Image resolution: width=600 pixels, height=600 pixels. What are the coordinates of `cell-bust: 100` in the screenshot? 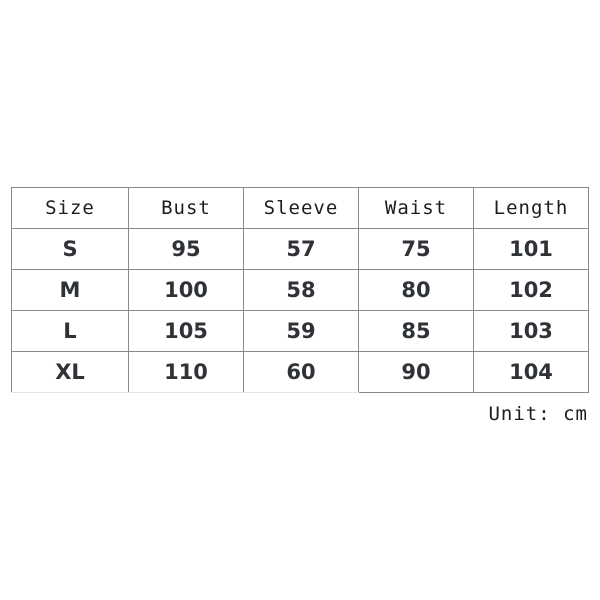 It's located at (186, 290).